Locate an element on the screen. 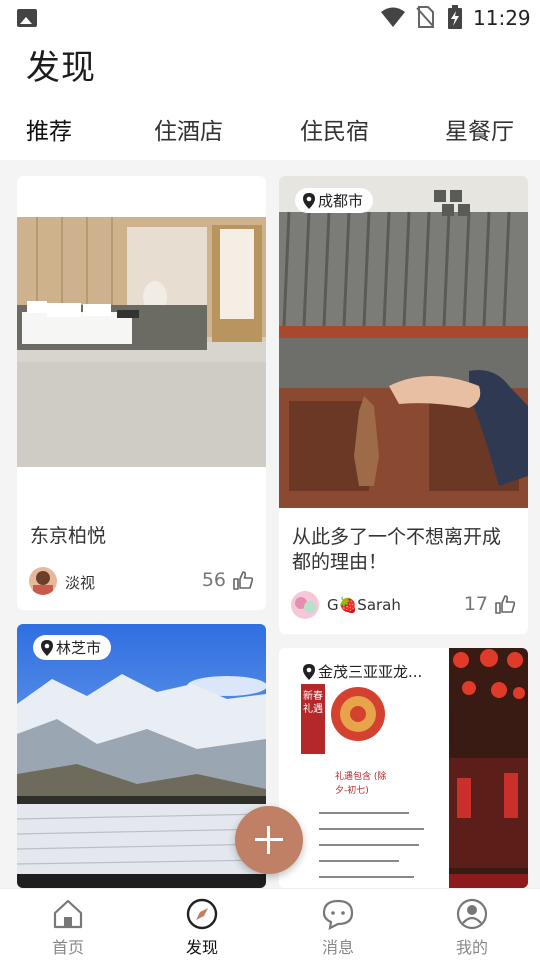 This screenshot has height=961, width=540. tab-hotels: 住酒店 is located at coordinates (188, 129).